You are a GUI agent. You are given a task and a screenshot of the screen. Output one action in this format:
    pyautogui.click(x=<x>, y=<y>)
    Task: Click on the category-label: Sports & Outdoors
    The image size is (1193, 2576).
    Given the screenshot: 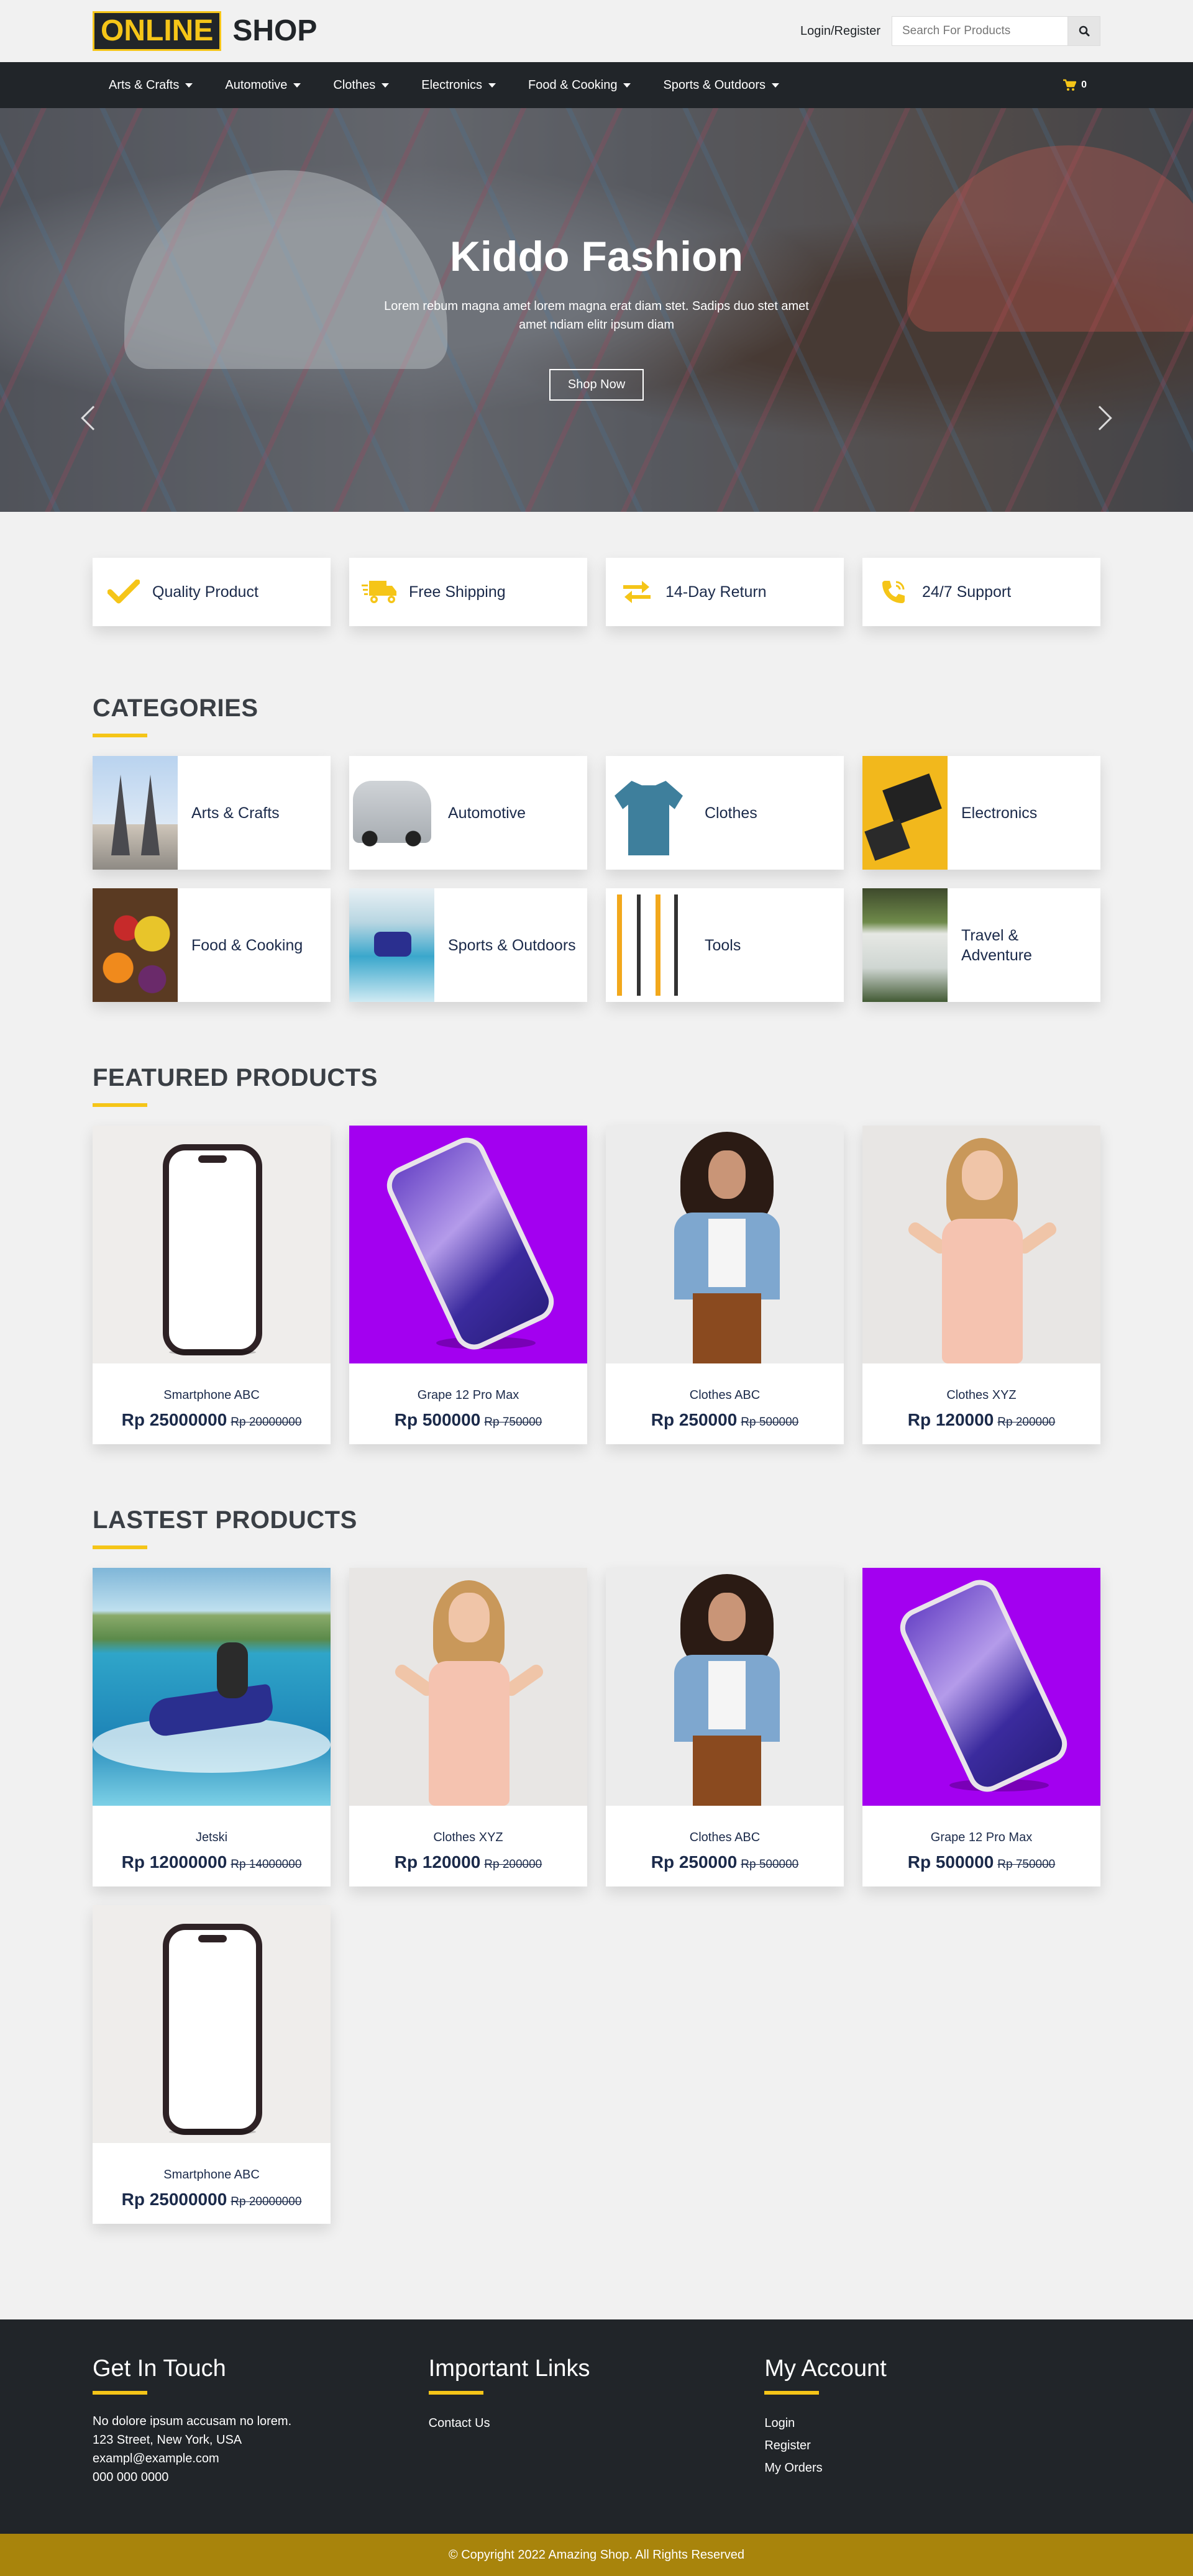 What is the action you would take?
    pyautogui.click(x=512, y=945)
    